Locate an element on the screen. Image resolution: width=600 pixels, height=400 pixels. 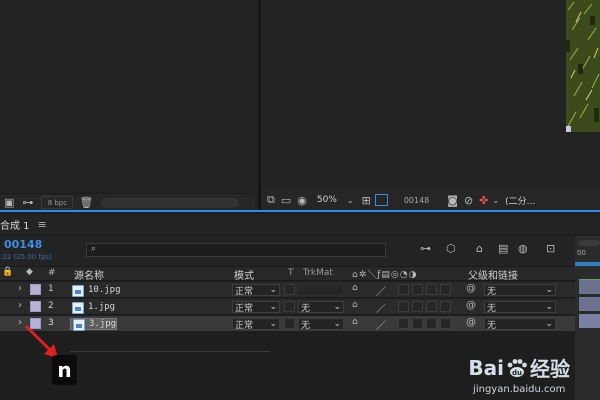
layer-name: 3.jpg is located at coordinates (94, 324).